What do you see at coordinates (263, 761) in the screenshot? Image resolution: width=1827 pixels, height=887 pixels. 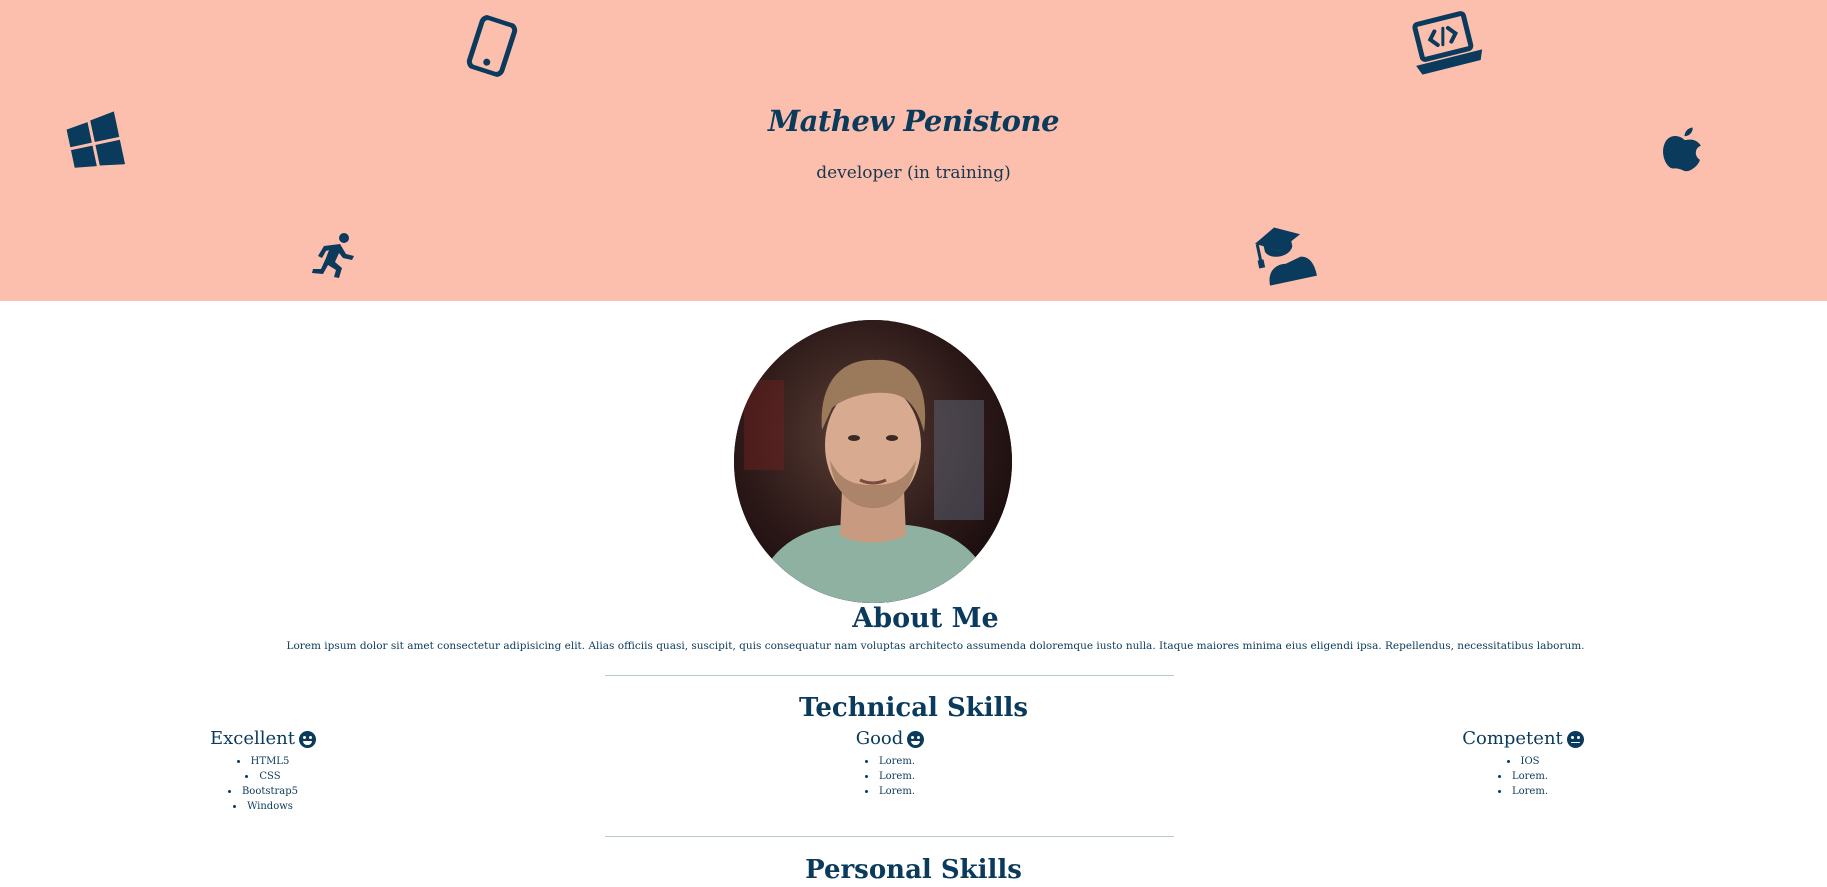 I see `list-item: HTML5` at bounding box center [263, 761].